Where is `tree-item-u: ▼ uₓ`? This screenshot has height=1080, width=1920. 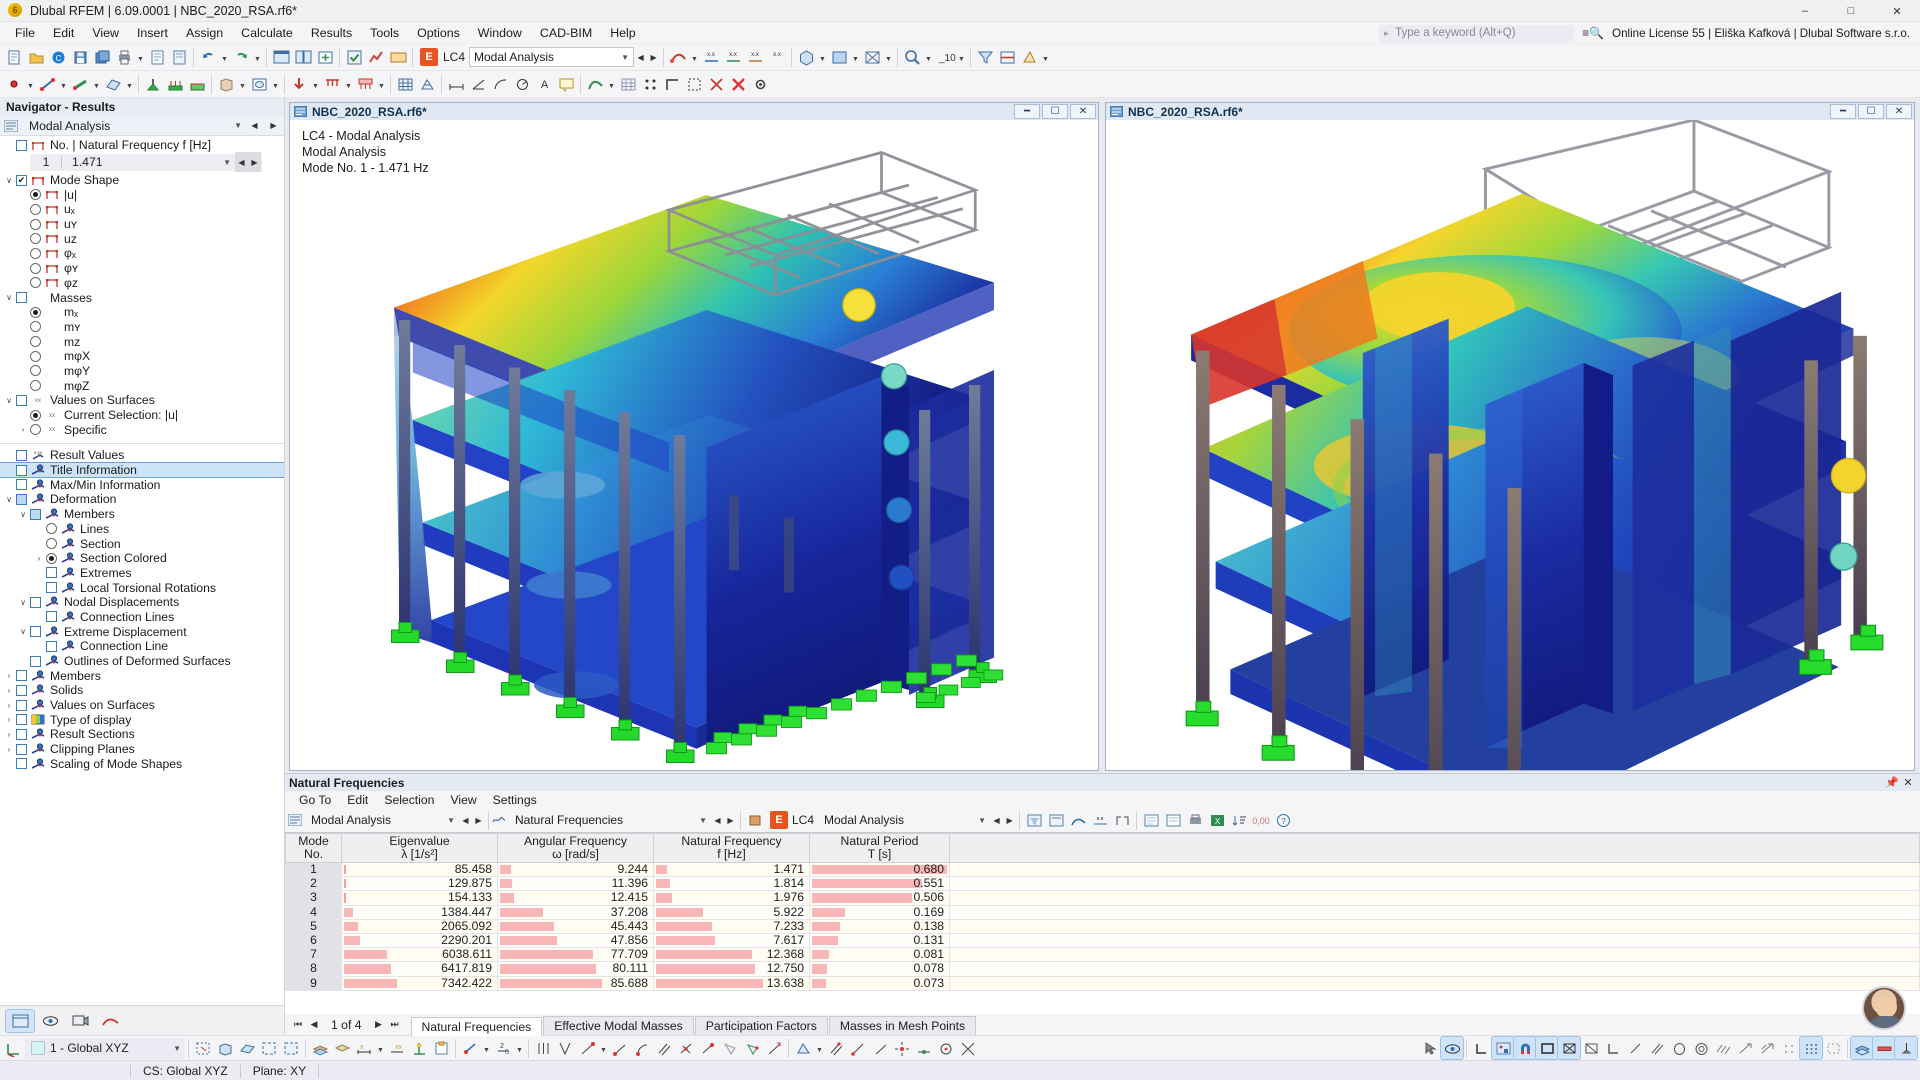
tree-item-u: ▼ uₓ is located at coordinates (142, 209).